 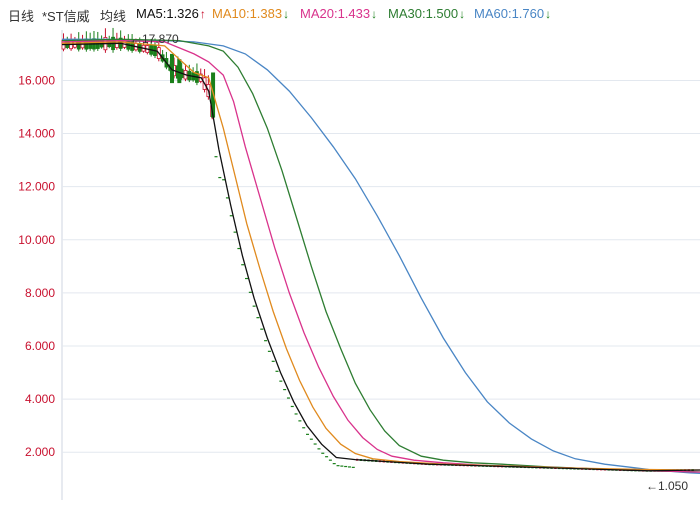 I want to click on y-tick-label: 8.000, so click(x=40, y=293).